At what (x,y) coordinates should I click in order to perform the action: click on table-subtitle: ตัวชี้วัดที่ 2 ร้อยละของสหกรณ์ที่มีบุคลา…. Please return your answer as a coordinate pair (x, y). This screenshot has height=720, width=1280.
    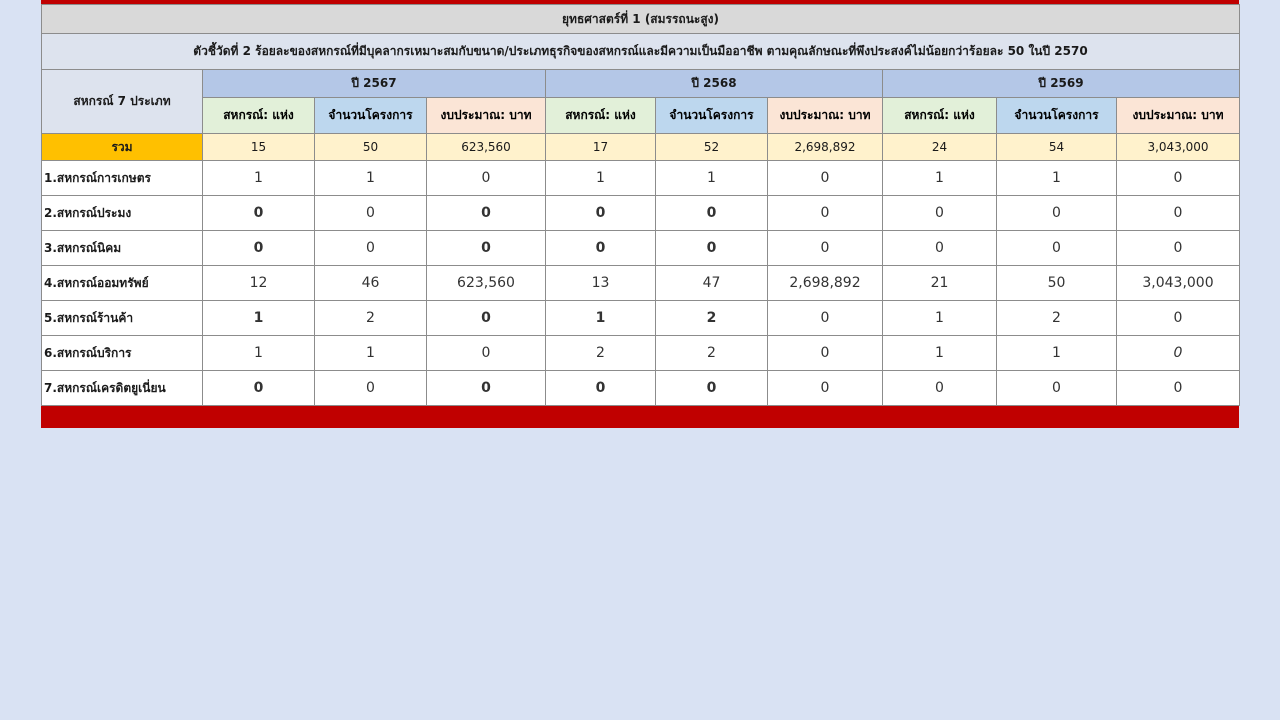
    Looking at the image, I should click on (640, 51).